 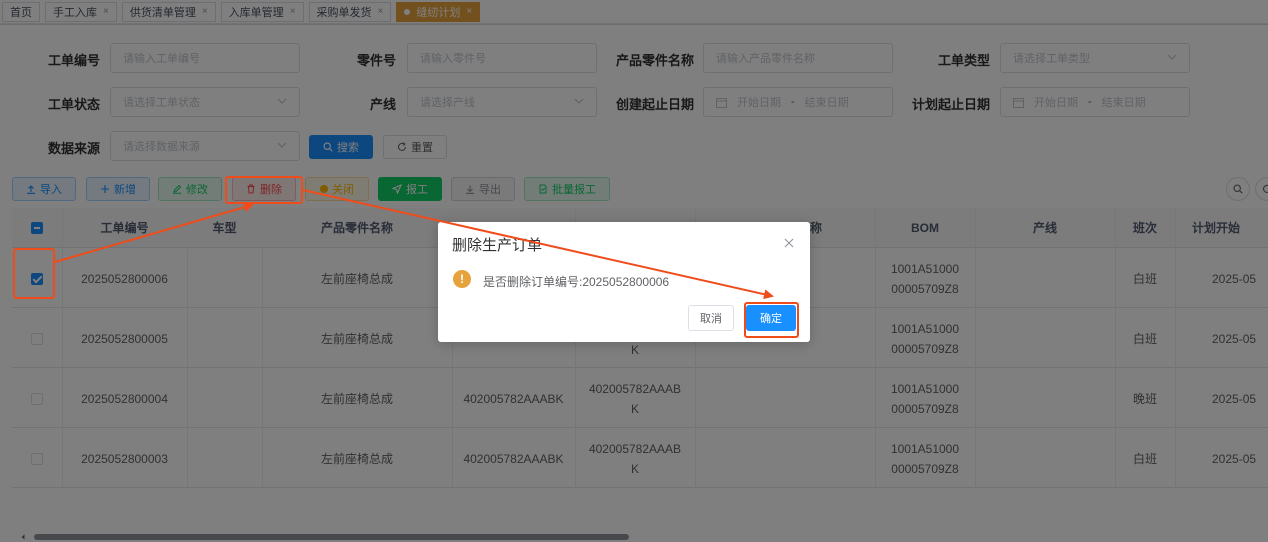 What do you see at coordinates (462, 279) in the screenshot?
I see `warning-icon: !` at bounding box center [462, 279].